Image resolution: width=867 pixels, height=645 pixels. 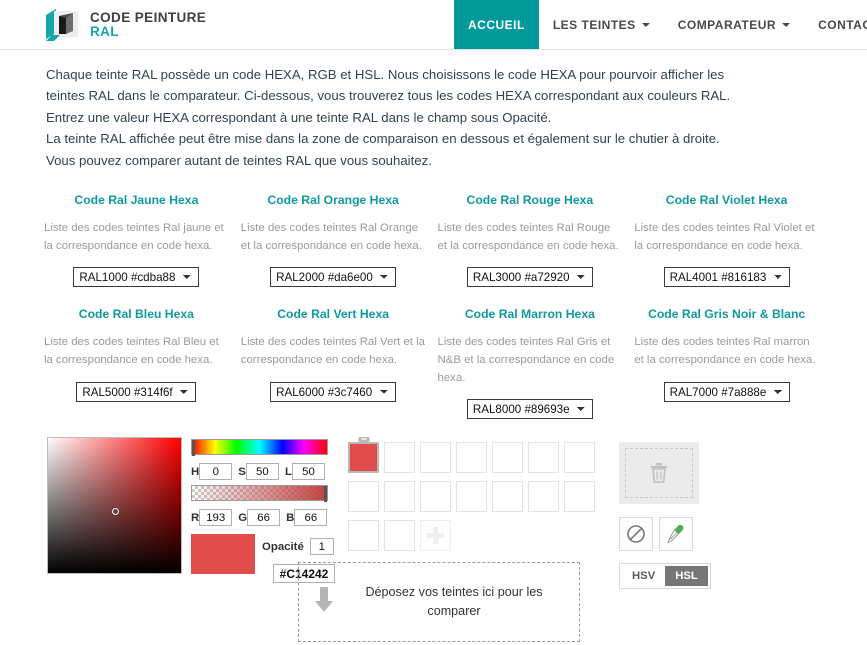 I want to click on tool-button-row, so click(x=665, y=534).